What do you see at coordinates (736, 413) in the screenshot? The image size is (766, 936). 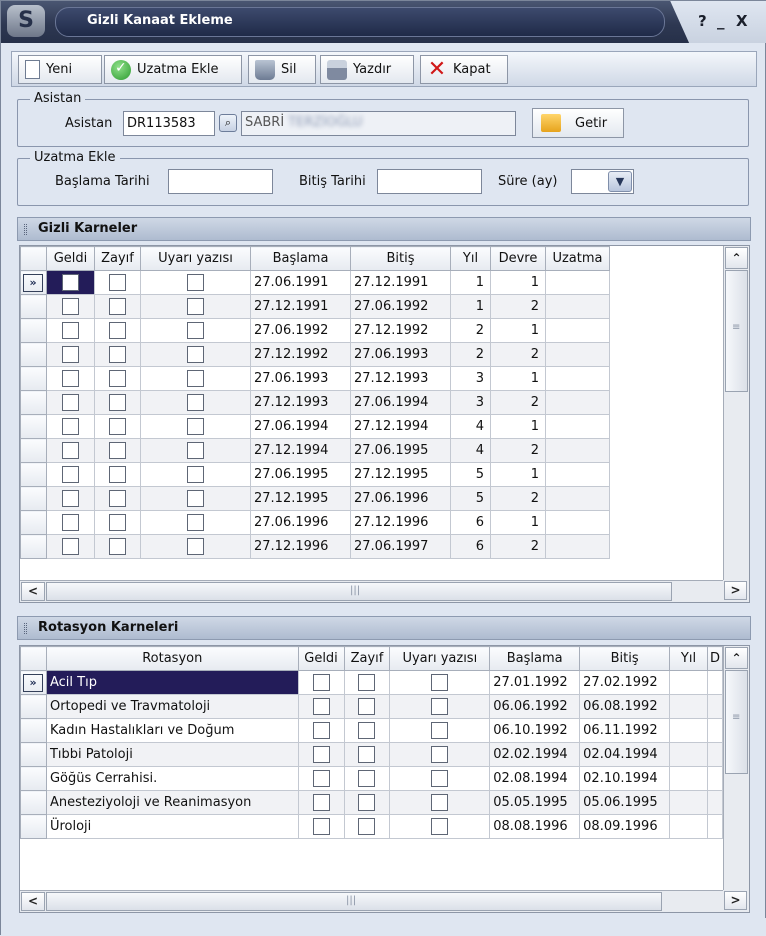 I see `gizli-karneler-vscroll: ⌃ ≡` at bounding box center [736, 413].